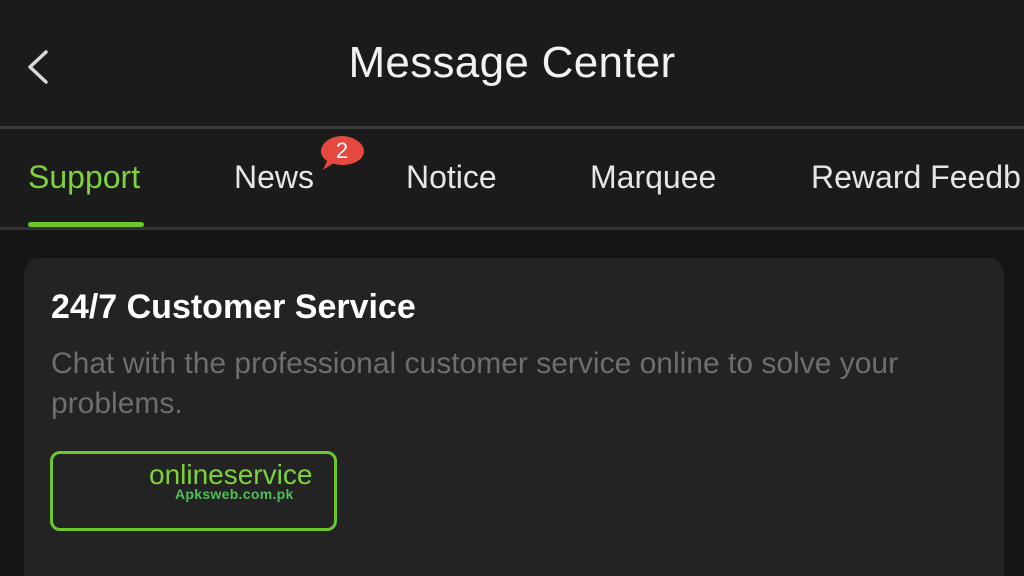 Image resolution: width=1024 pixels, height=576 pixels. What do you see at coordinates (234, 494) in the screenshot?
I see `watermark-text: Apksweb.com.pk` at bounding box center [234, 494].